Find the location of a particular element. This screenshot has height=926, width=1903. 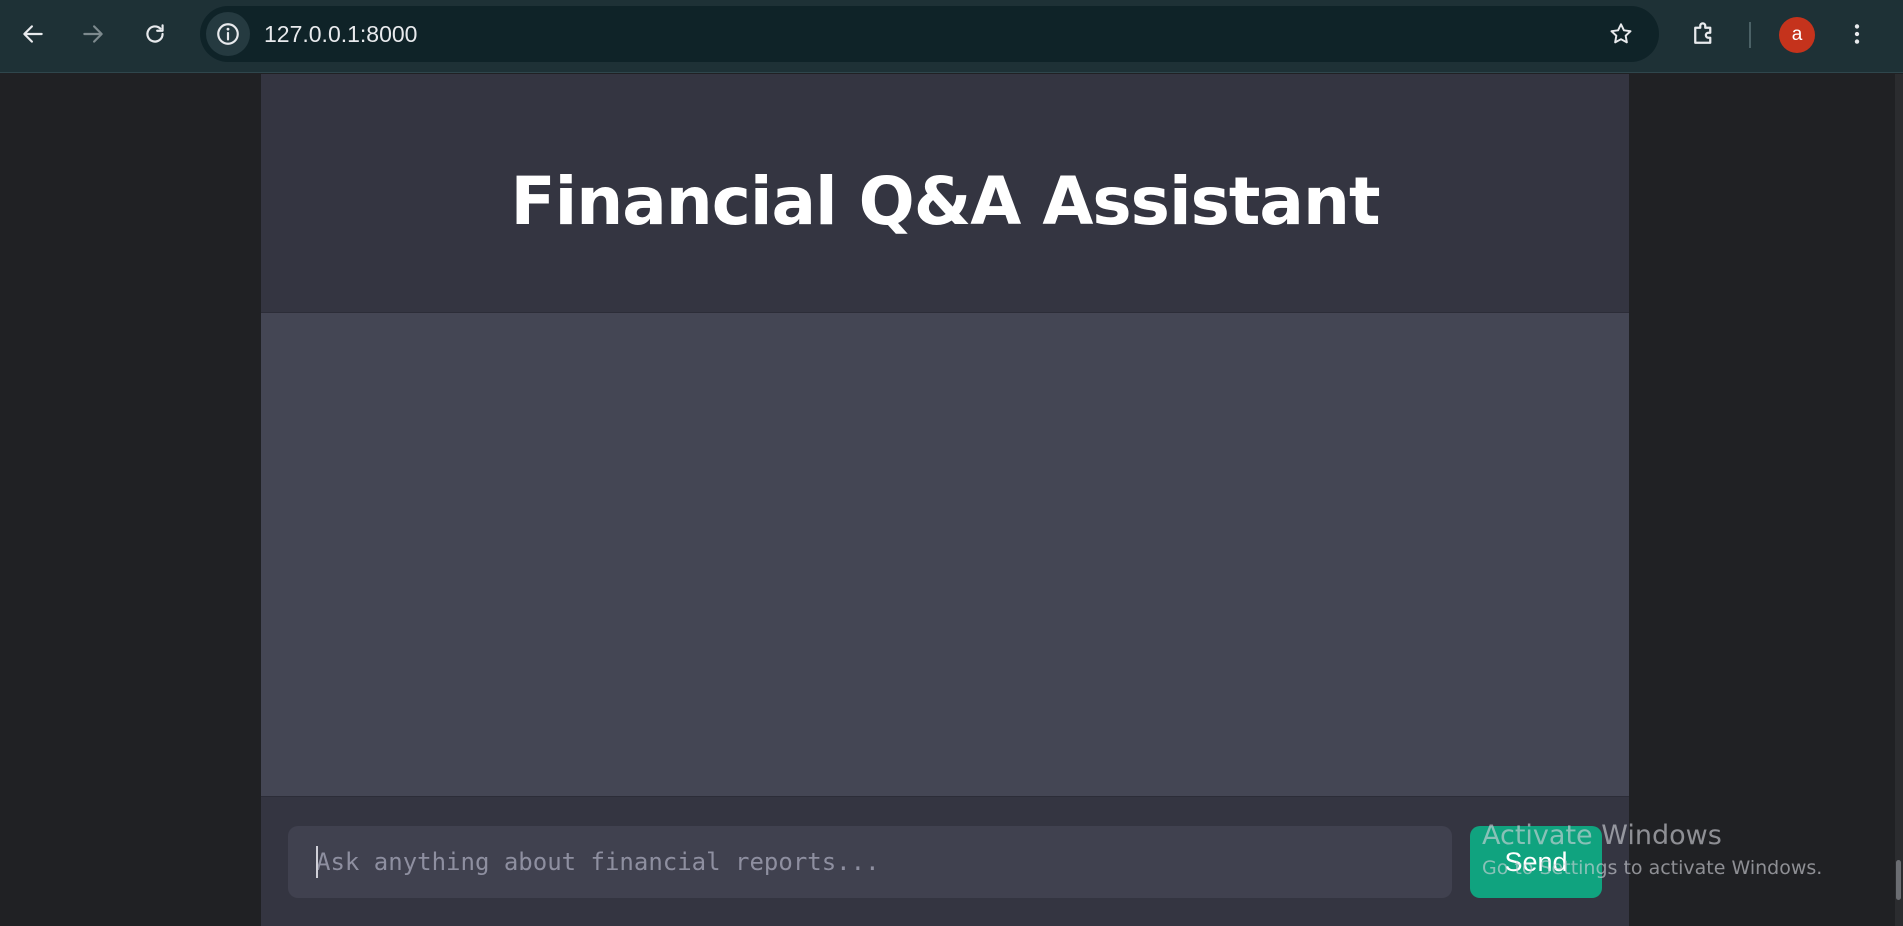

reload-button is located at coordinates (155, 34).